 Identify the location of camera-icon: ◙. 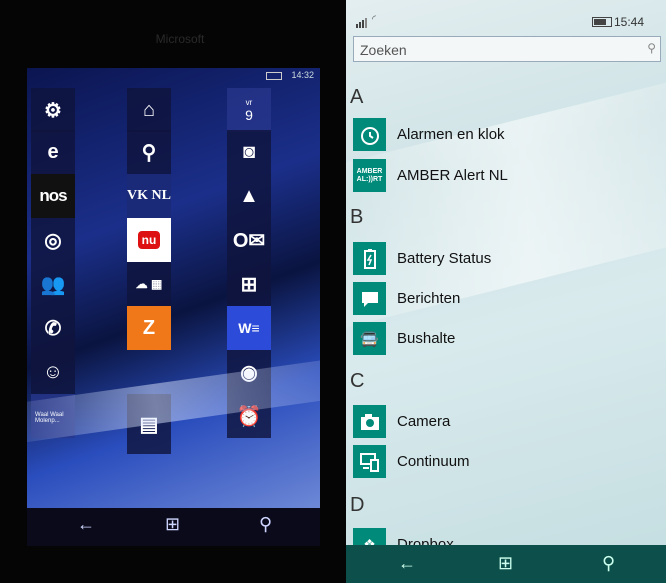
(249, 151).